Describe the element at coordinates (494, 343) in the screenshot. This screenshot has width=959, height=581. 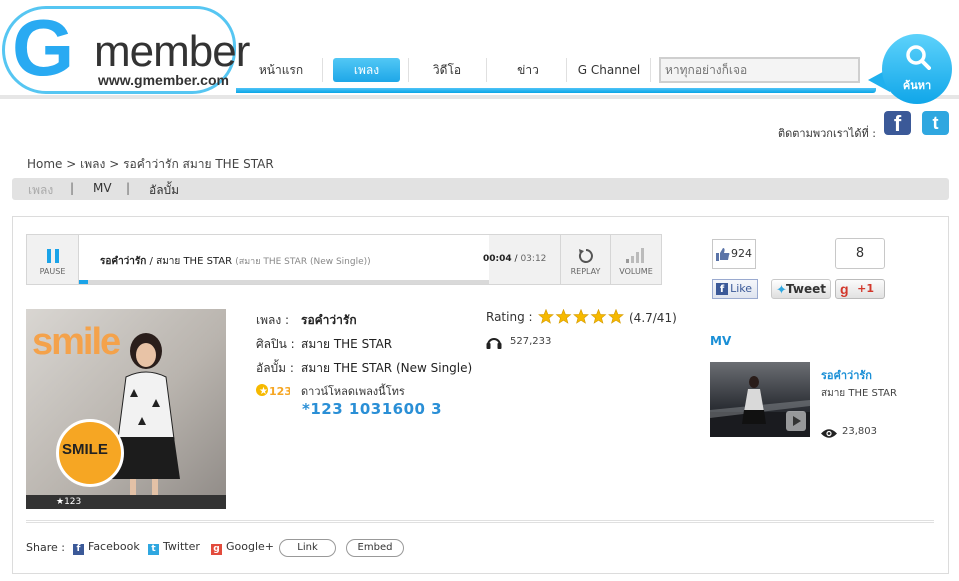
I see `headphones-icon` at that location.